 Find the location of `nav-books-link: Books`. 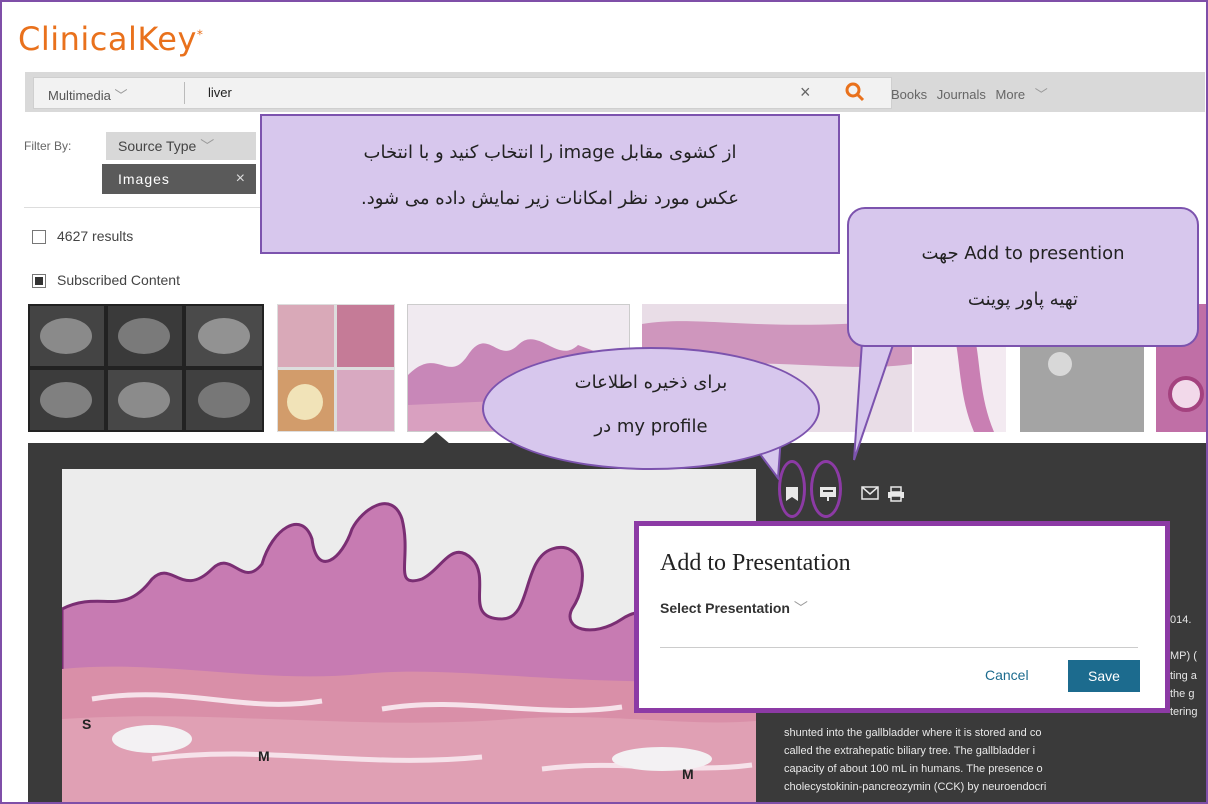

nav-books-link: Books is located at coordinates (909, 94).